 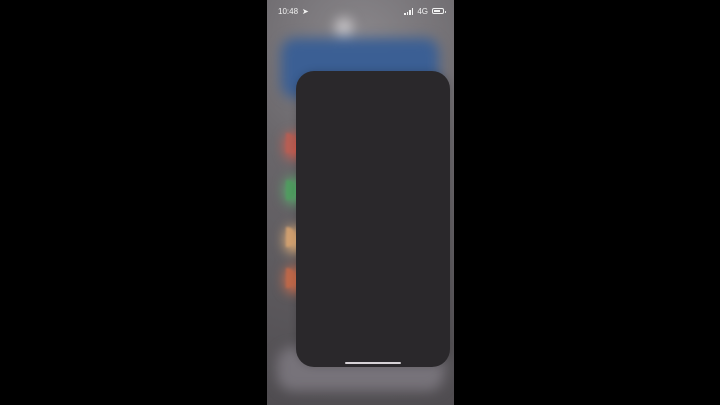 I want to click on network-type: 4G, so click(x=422, y=11).